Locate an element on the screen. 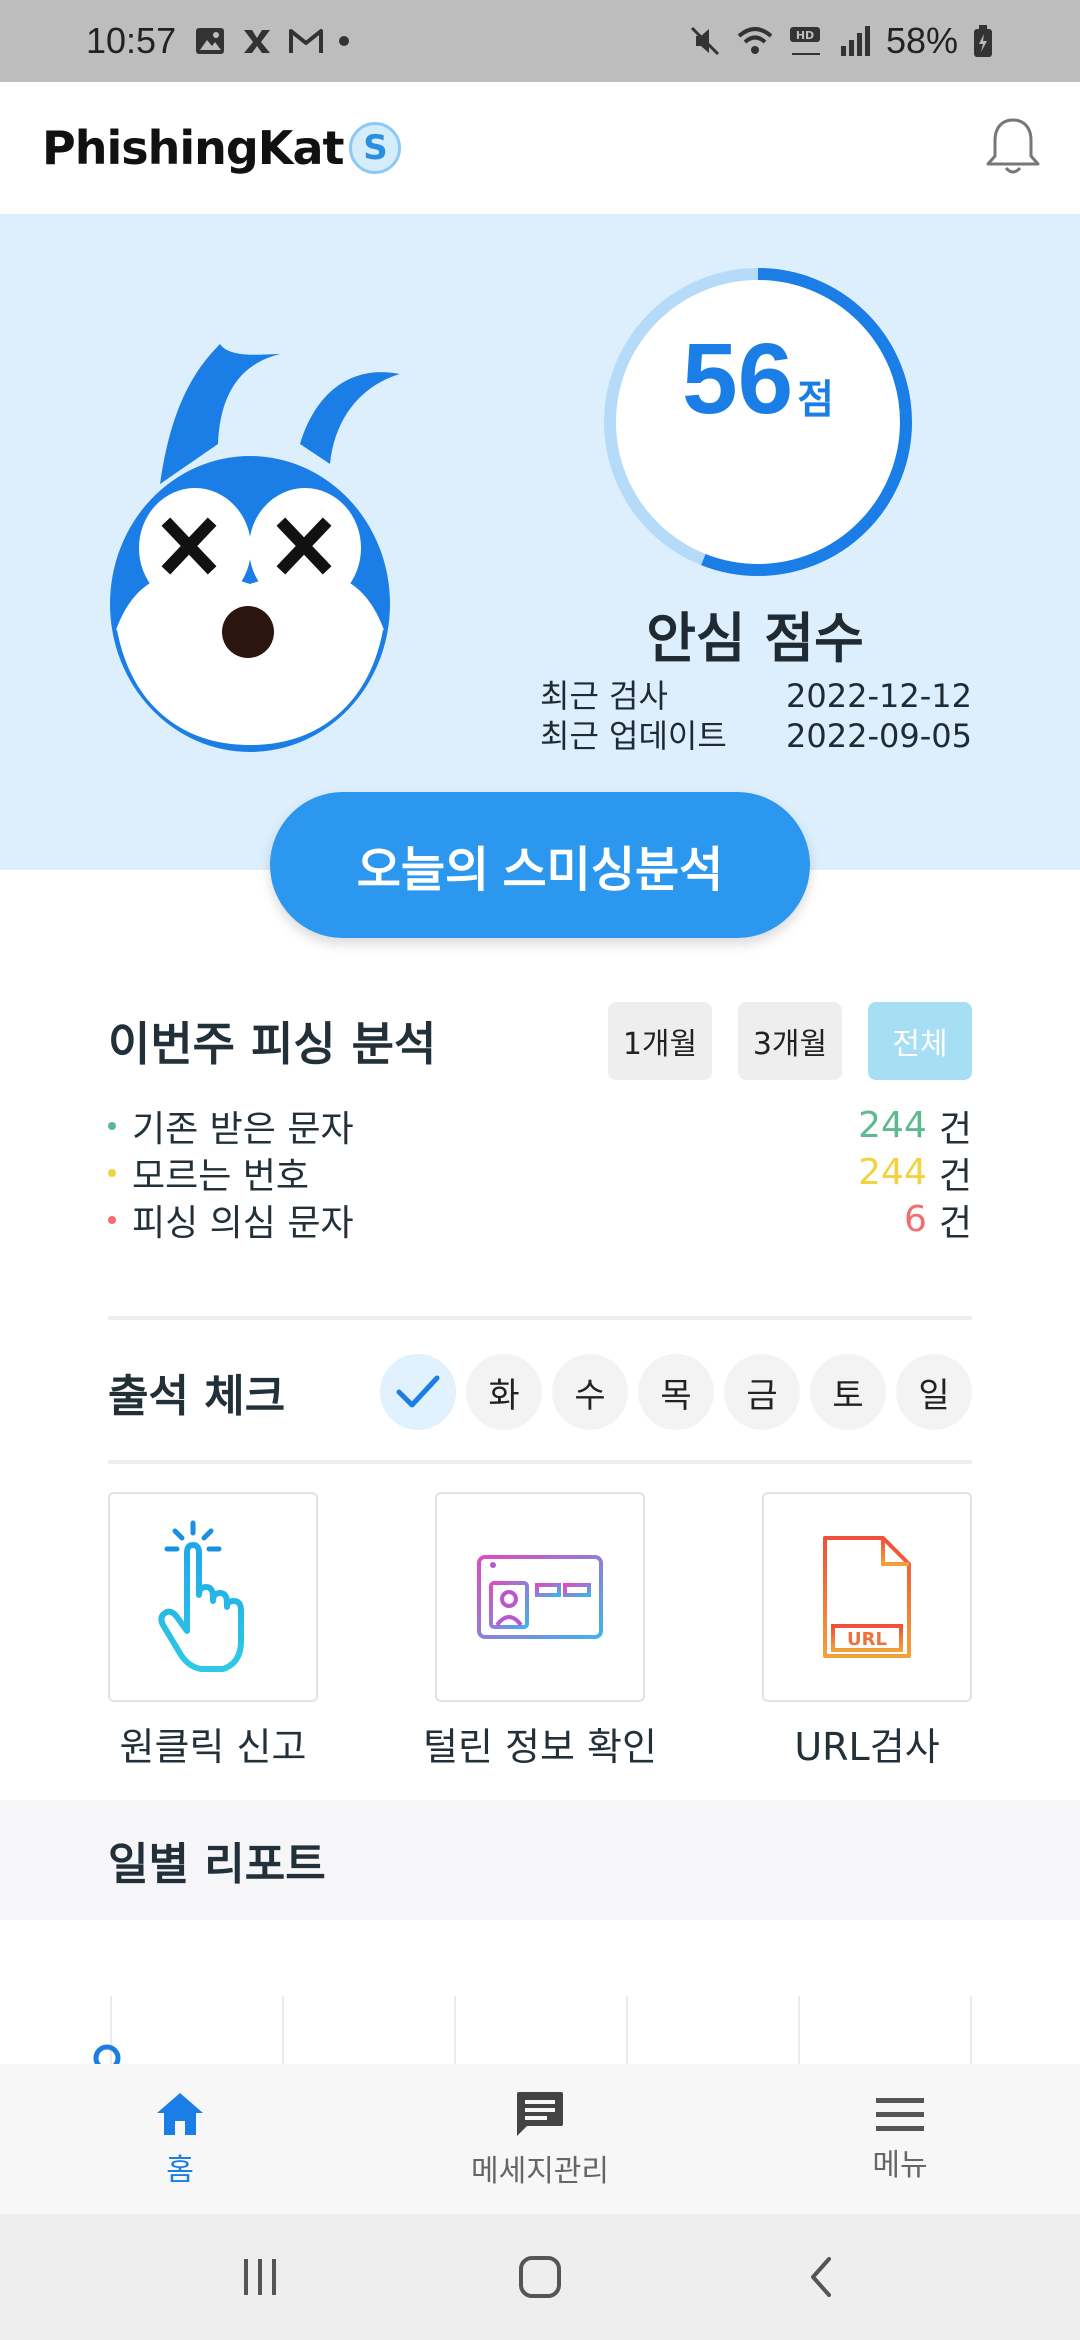  feature-label: 털린 정보 확인 is located at coordinates (540, 1747).